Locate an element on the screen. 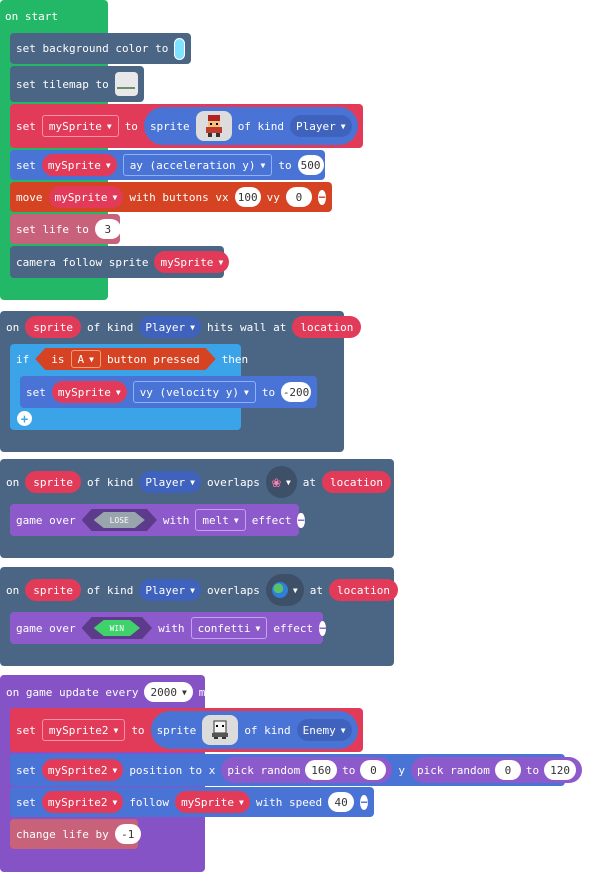  plus-icon: + is located at coordinates (24, 418).